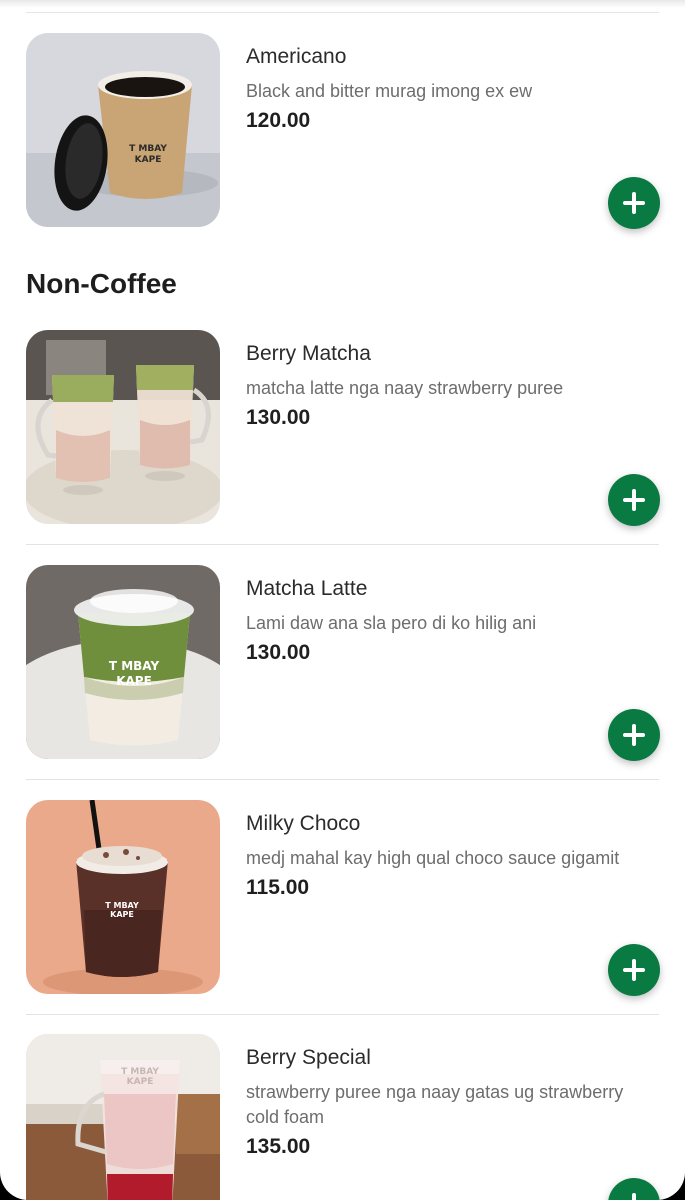 This screenshot has width=685, height=1200. I want to click on top-divider, so click(342, 12).